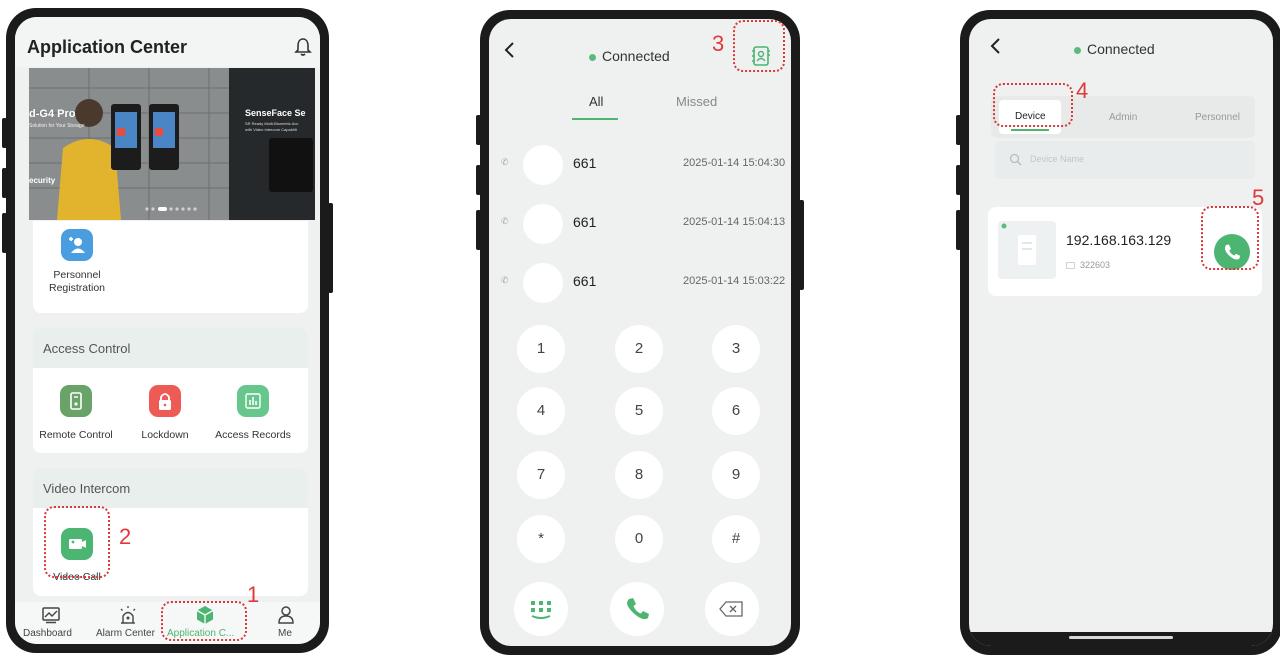  Describe the element at coordinates (1123, 117) in the screenshot. I see `tab-admin: Admin` at that location.